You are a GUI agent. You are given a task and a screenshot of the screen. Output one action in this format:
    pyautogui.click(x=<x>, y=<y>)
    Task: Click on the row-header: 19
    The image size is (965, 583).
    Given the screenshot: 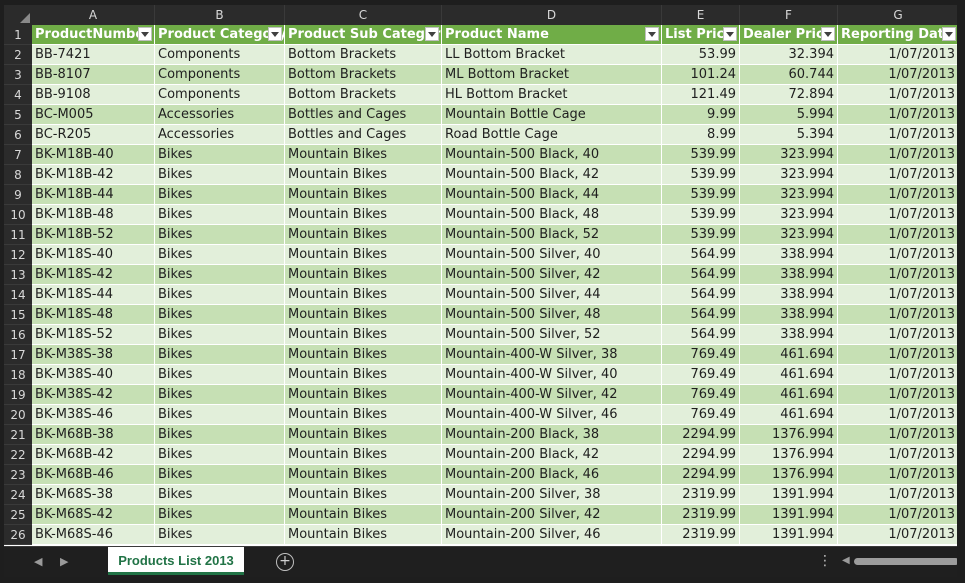 What is the action you would take?
    pyautogui.click(x=18, y=395)
    